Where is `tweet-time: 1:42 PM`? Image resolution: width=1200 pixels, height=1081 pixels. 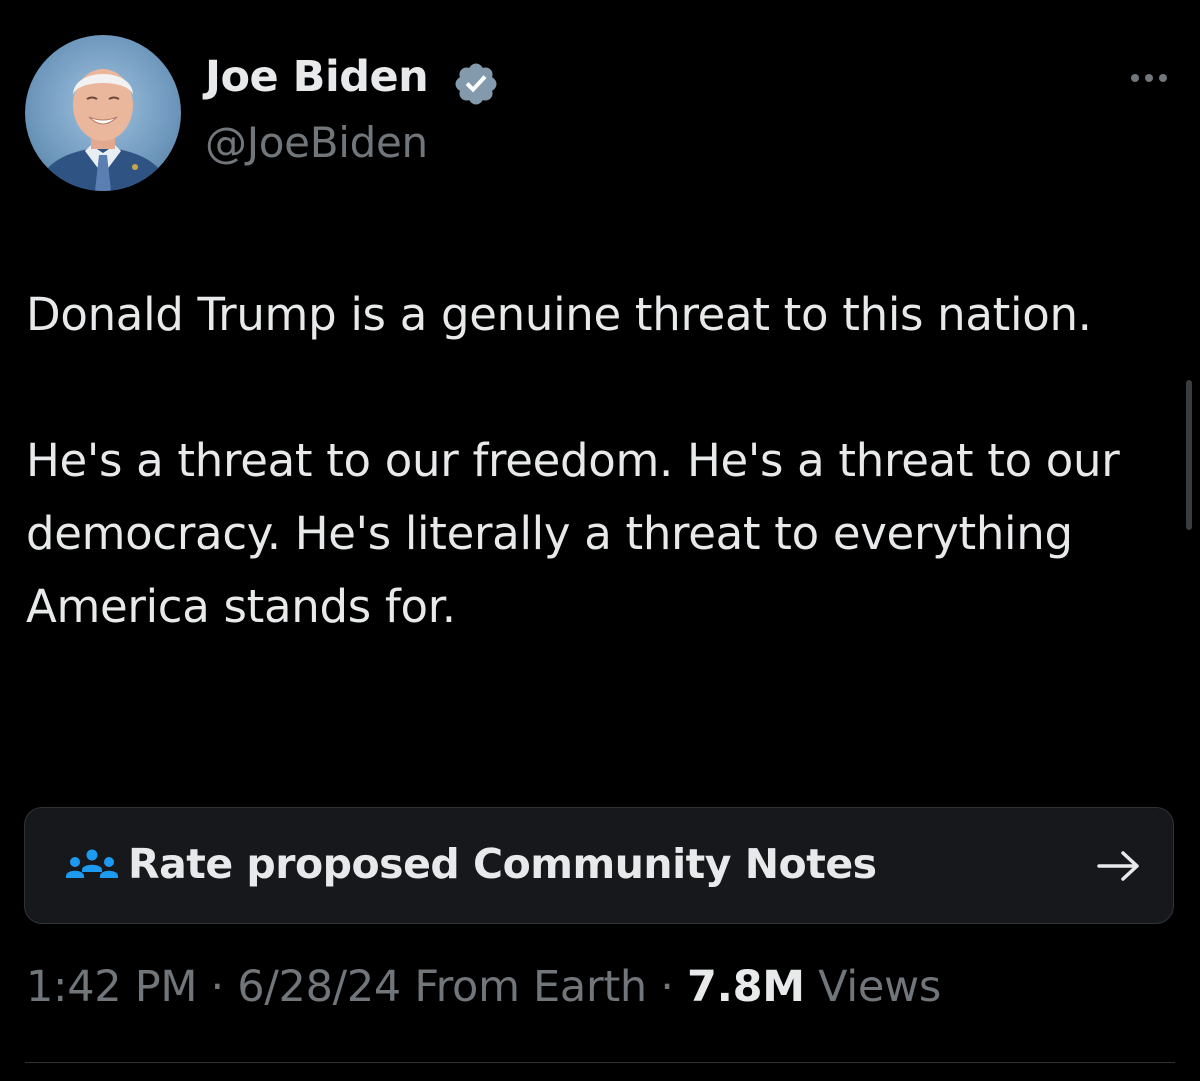
tweet-time: 1:42 PM is located at coordinates (111, 987).